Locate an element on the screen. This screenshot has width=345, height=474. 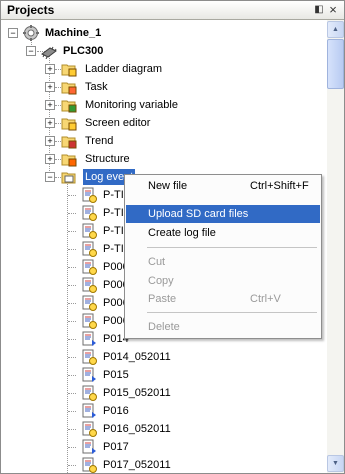
monitor-folder-icon is located at coordinates (69, 106).